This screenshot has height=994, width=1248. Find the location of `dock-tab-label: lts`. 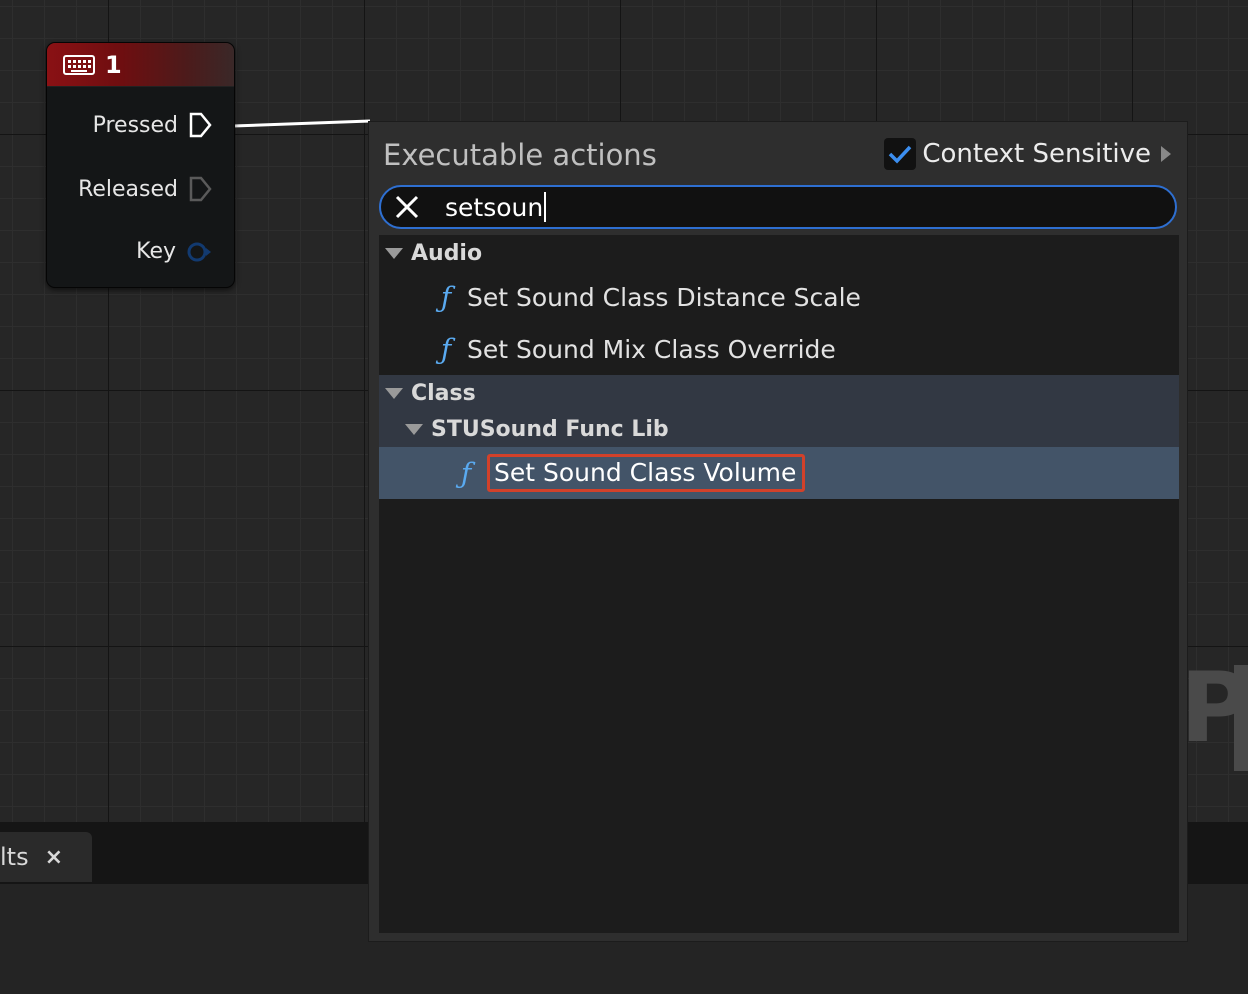

dock-tab-label: lts is located at coordinates (14, 857).